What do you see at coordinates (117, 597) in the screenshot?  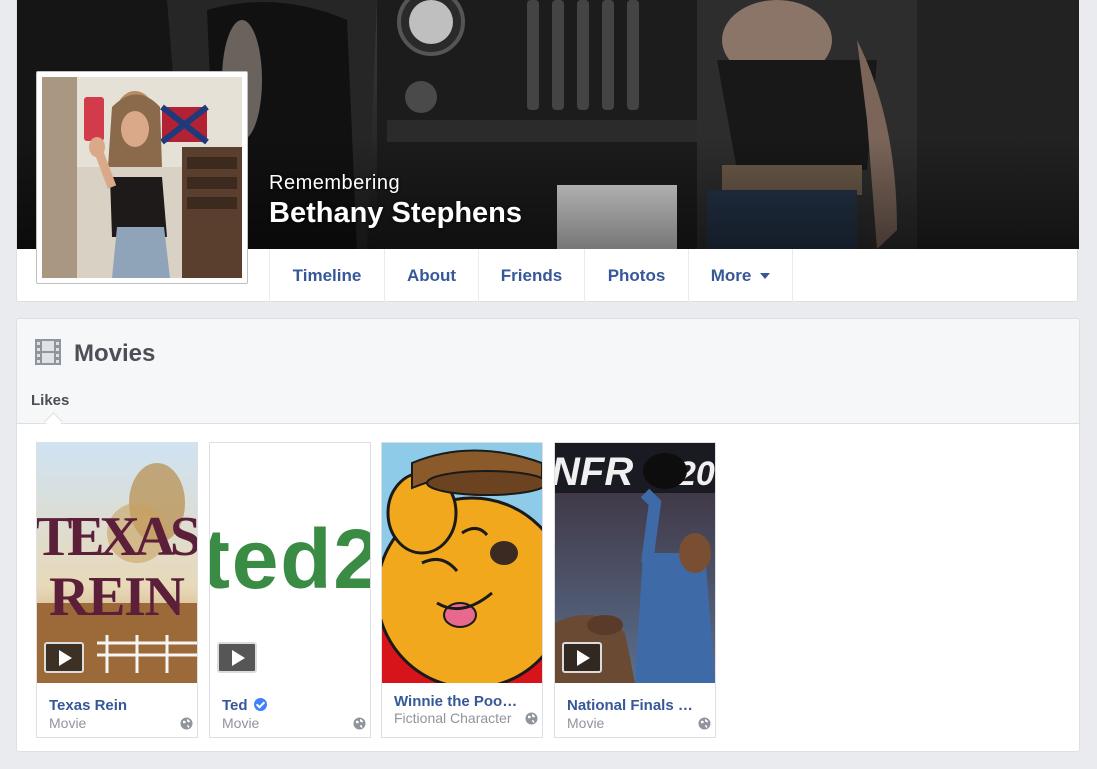 I see `svg-text: REIN` at bounding box center [117, 597].